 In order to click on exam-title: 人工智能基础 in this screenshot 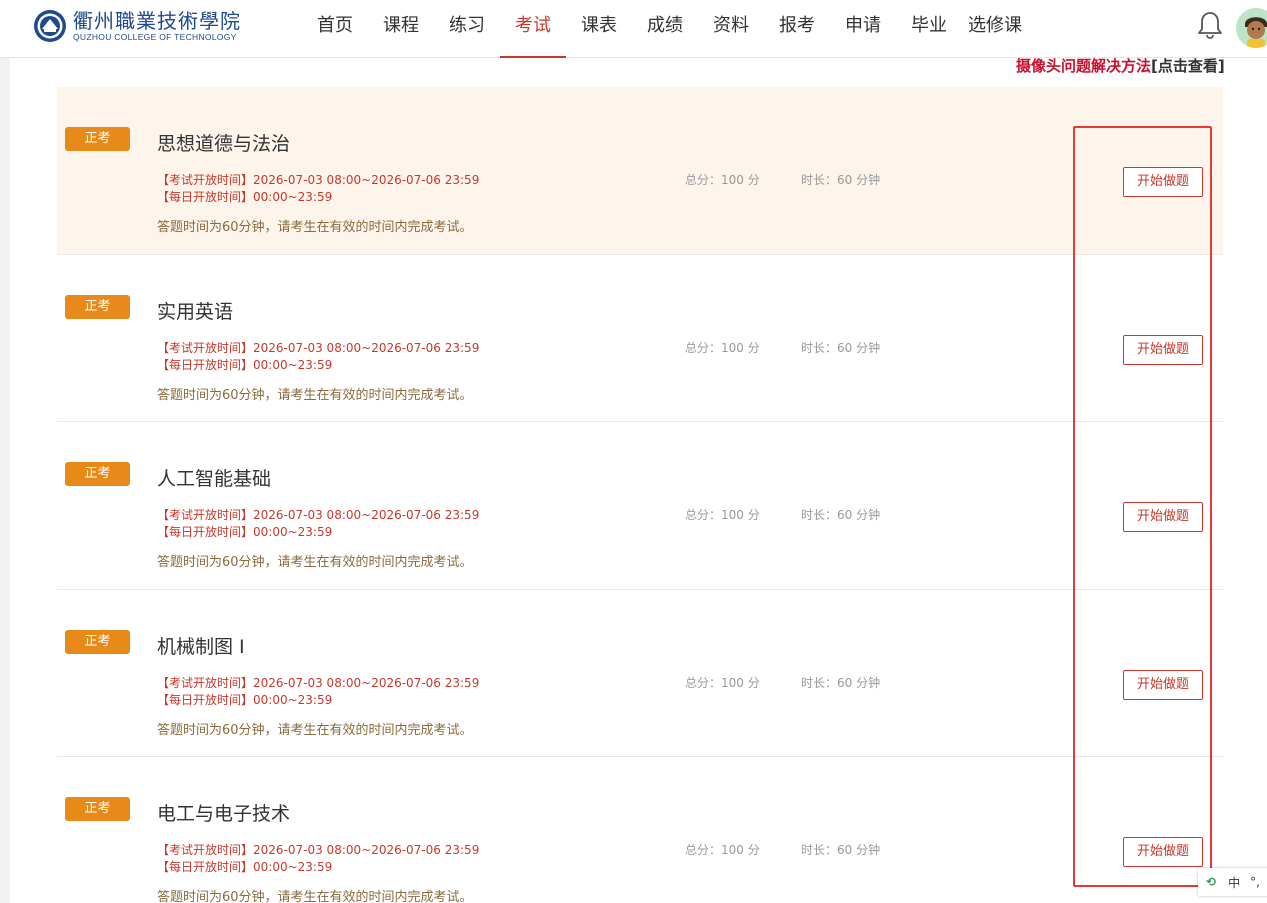, I will do `click(214, 479)`.